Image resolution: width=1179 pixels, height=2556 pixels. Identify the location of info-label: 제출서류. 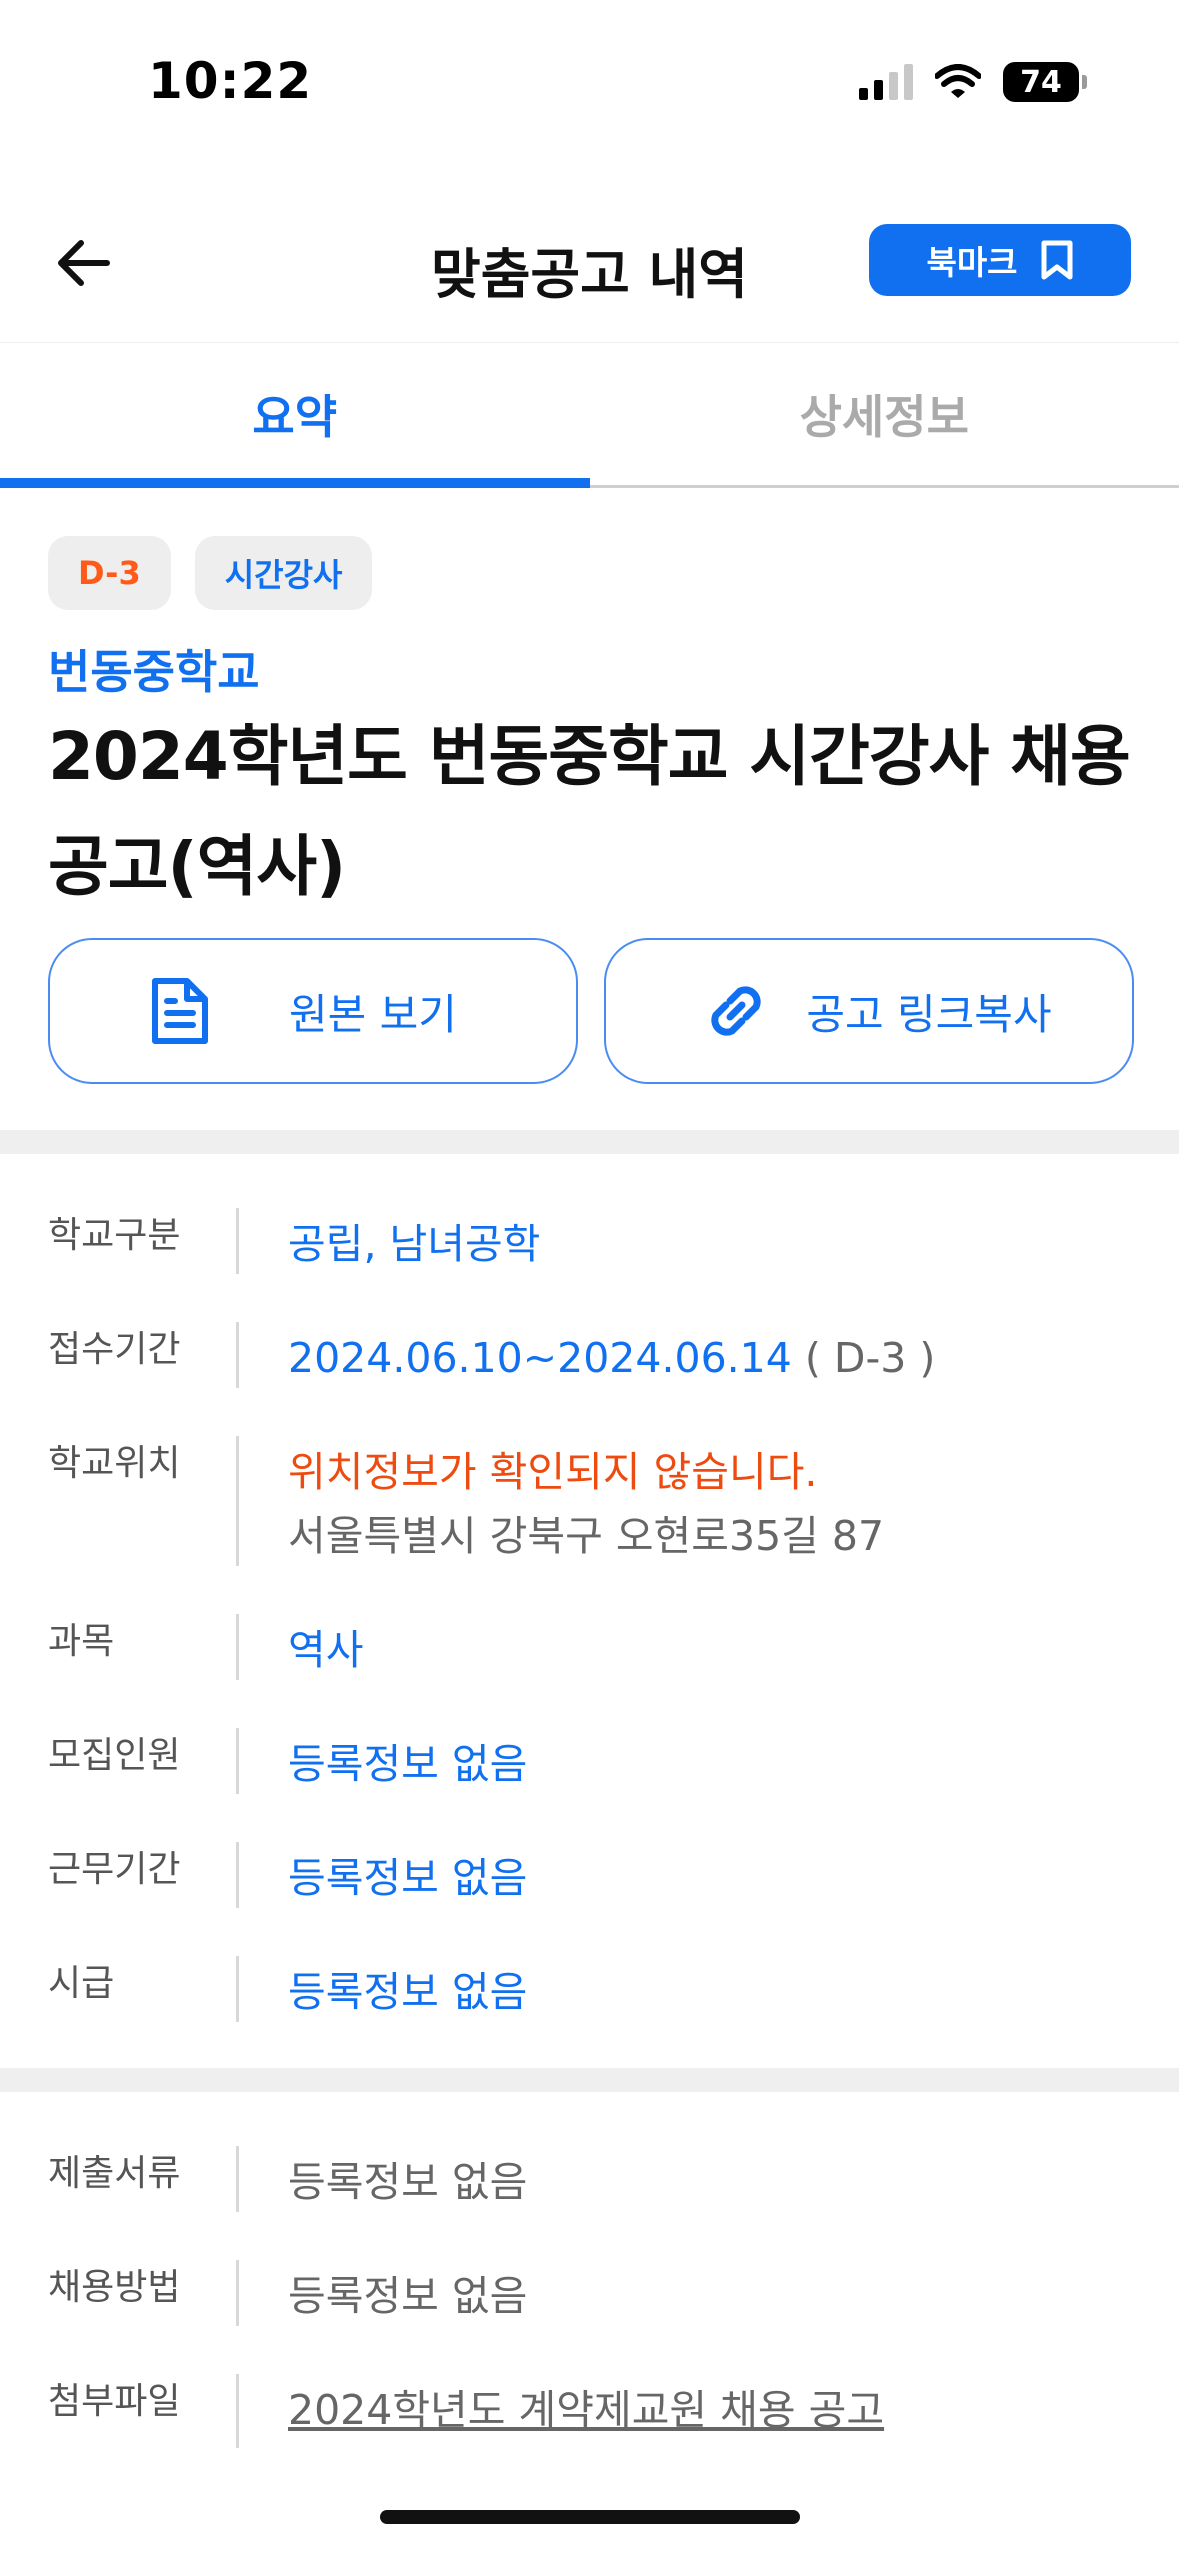
(114, 2173).